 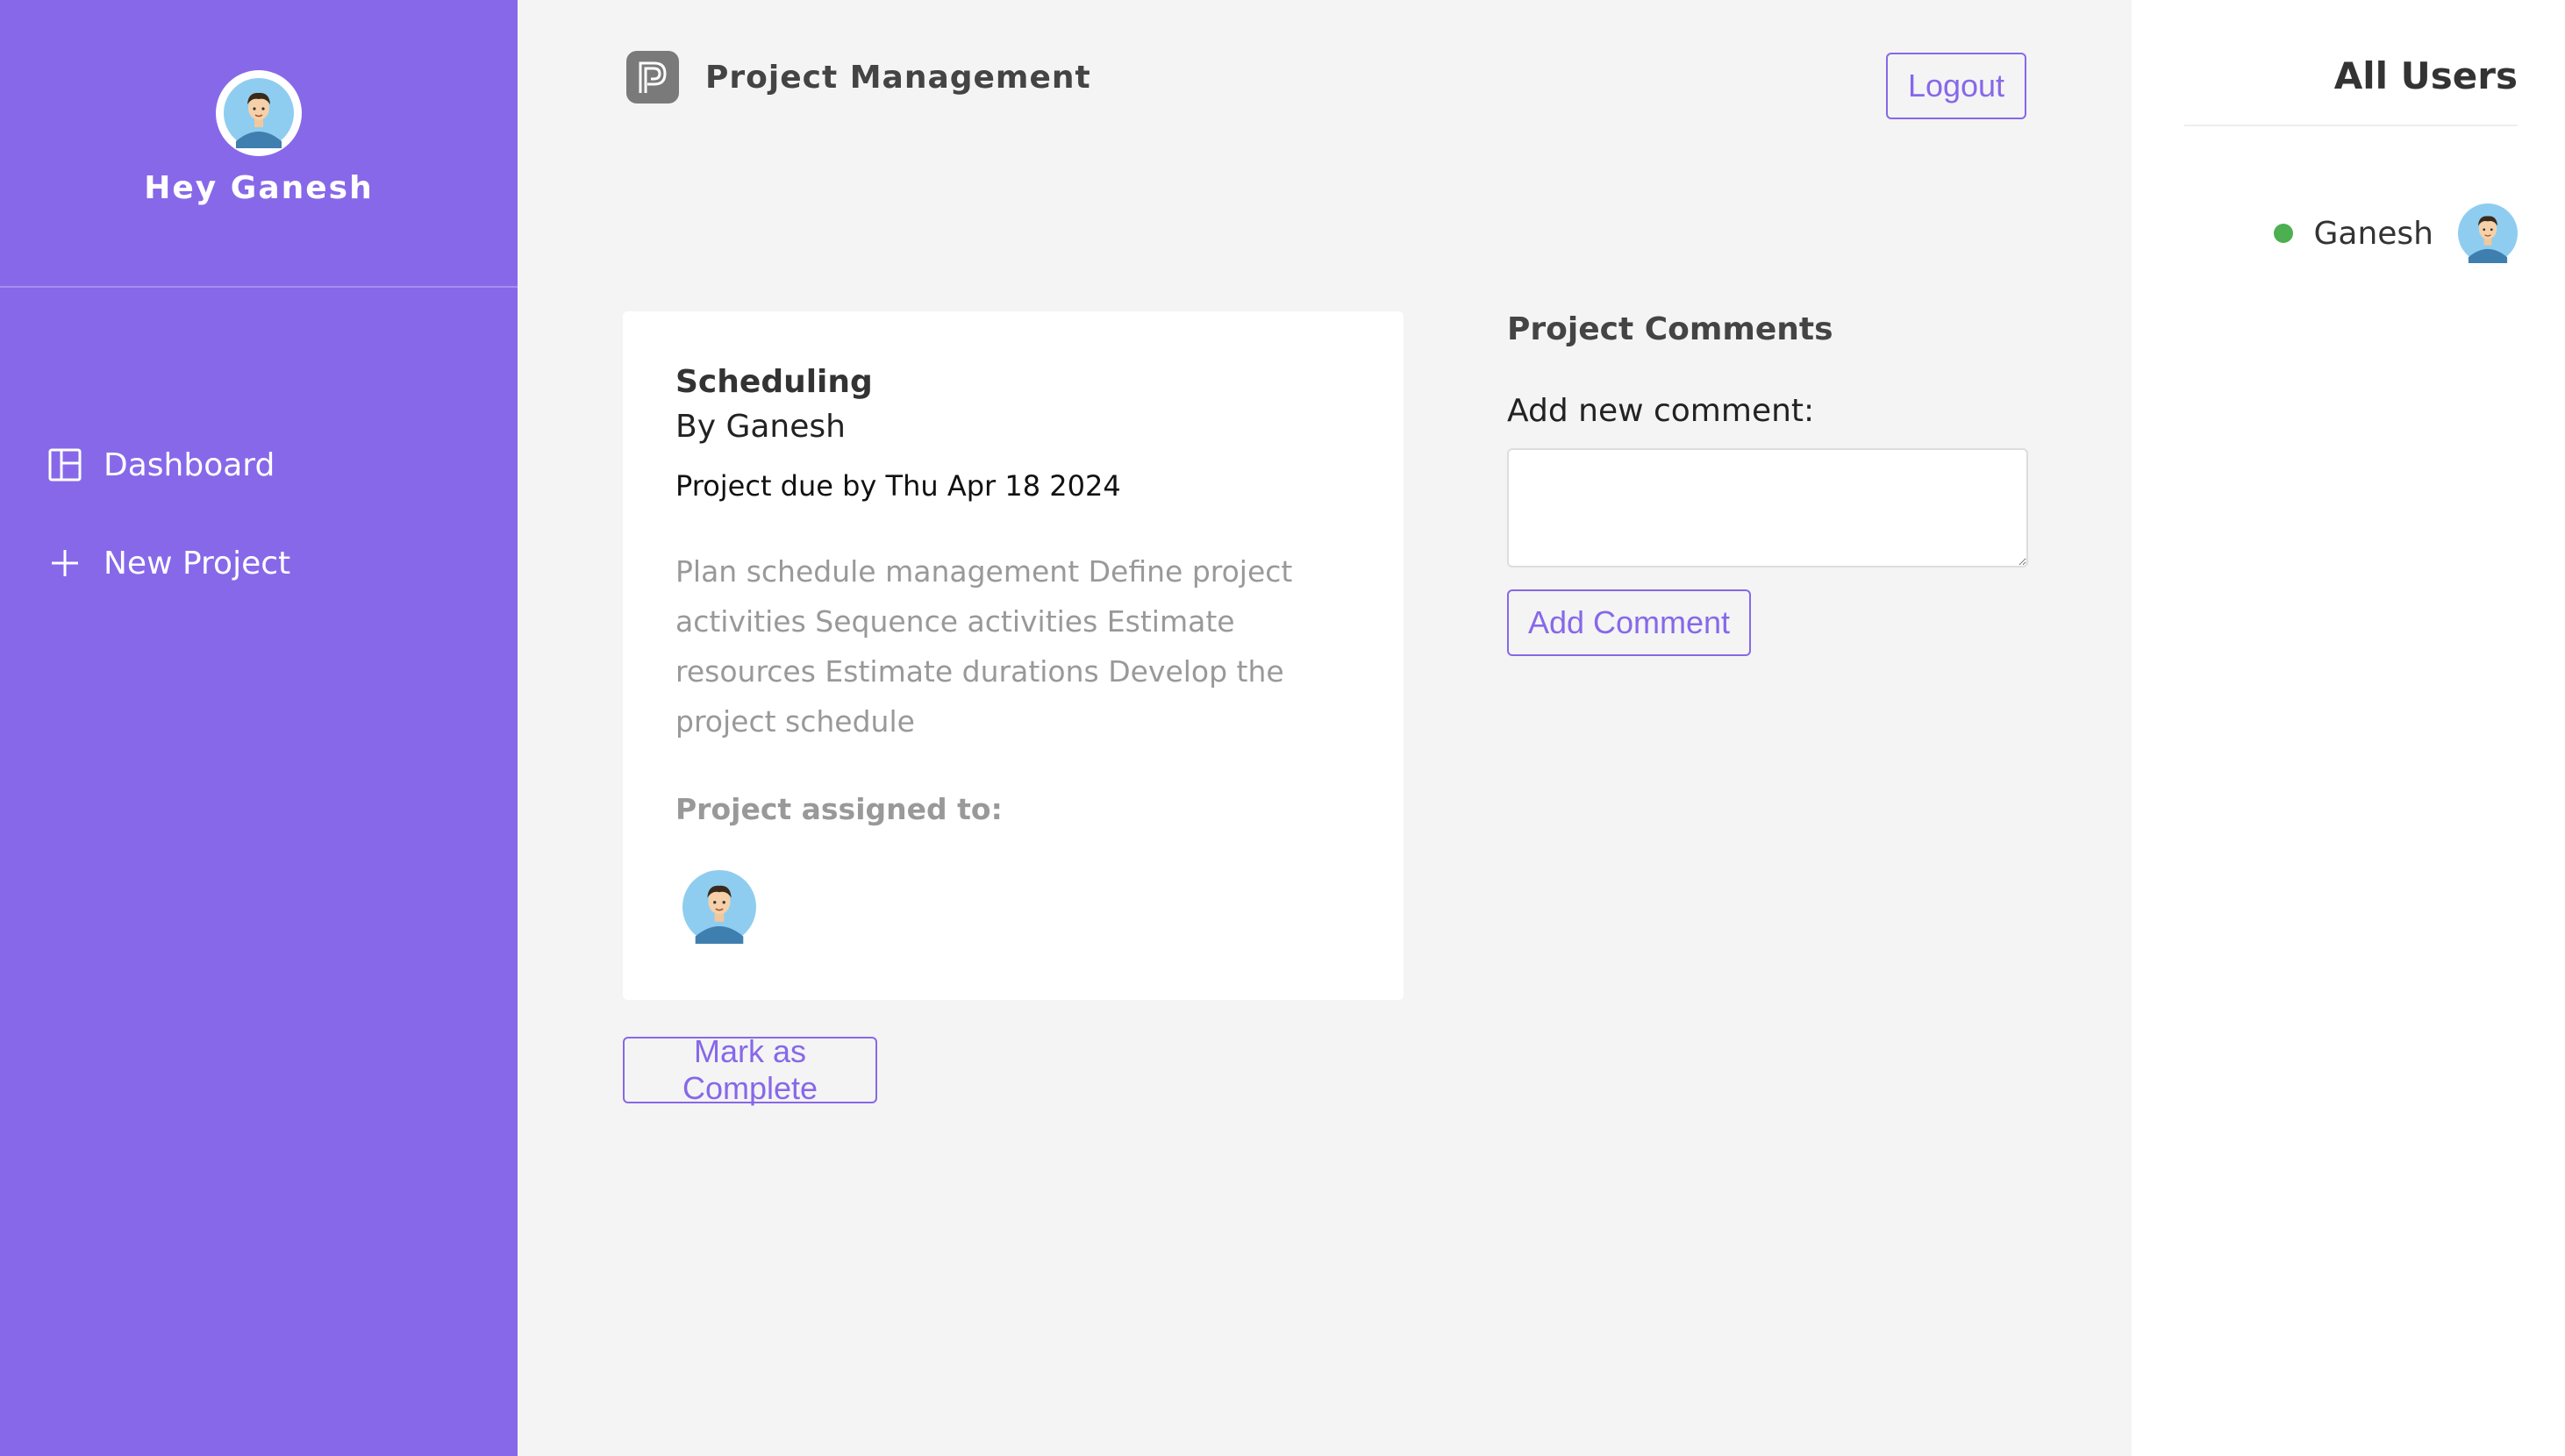 I want to click on app-title: Project Management, so click(x=898, y=77).